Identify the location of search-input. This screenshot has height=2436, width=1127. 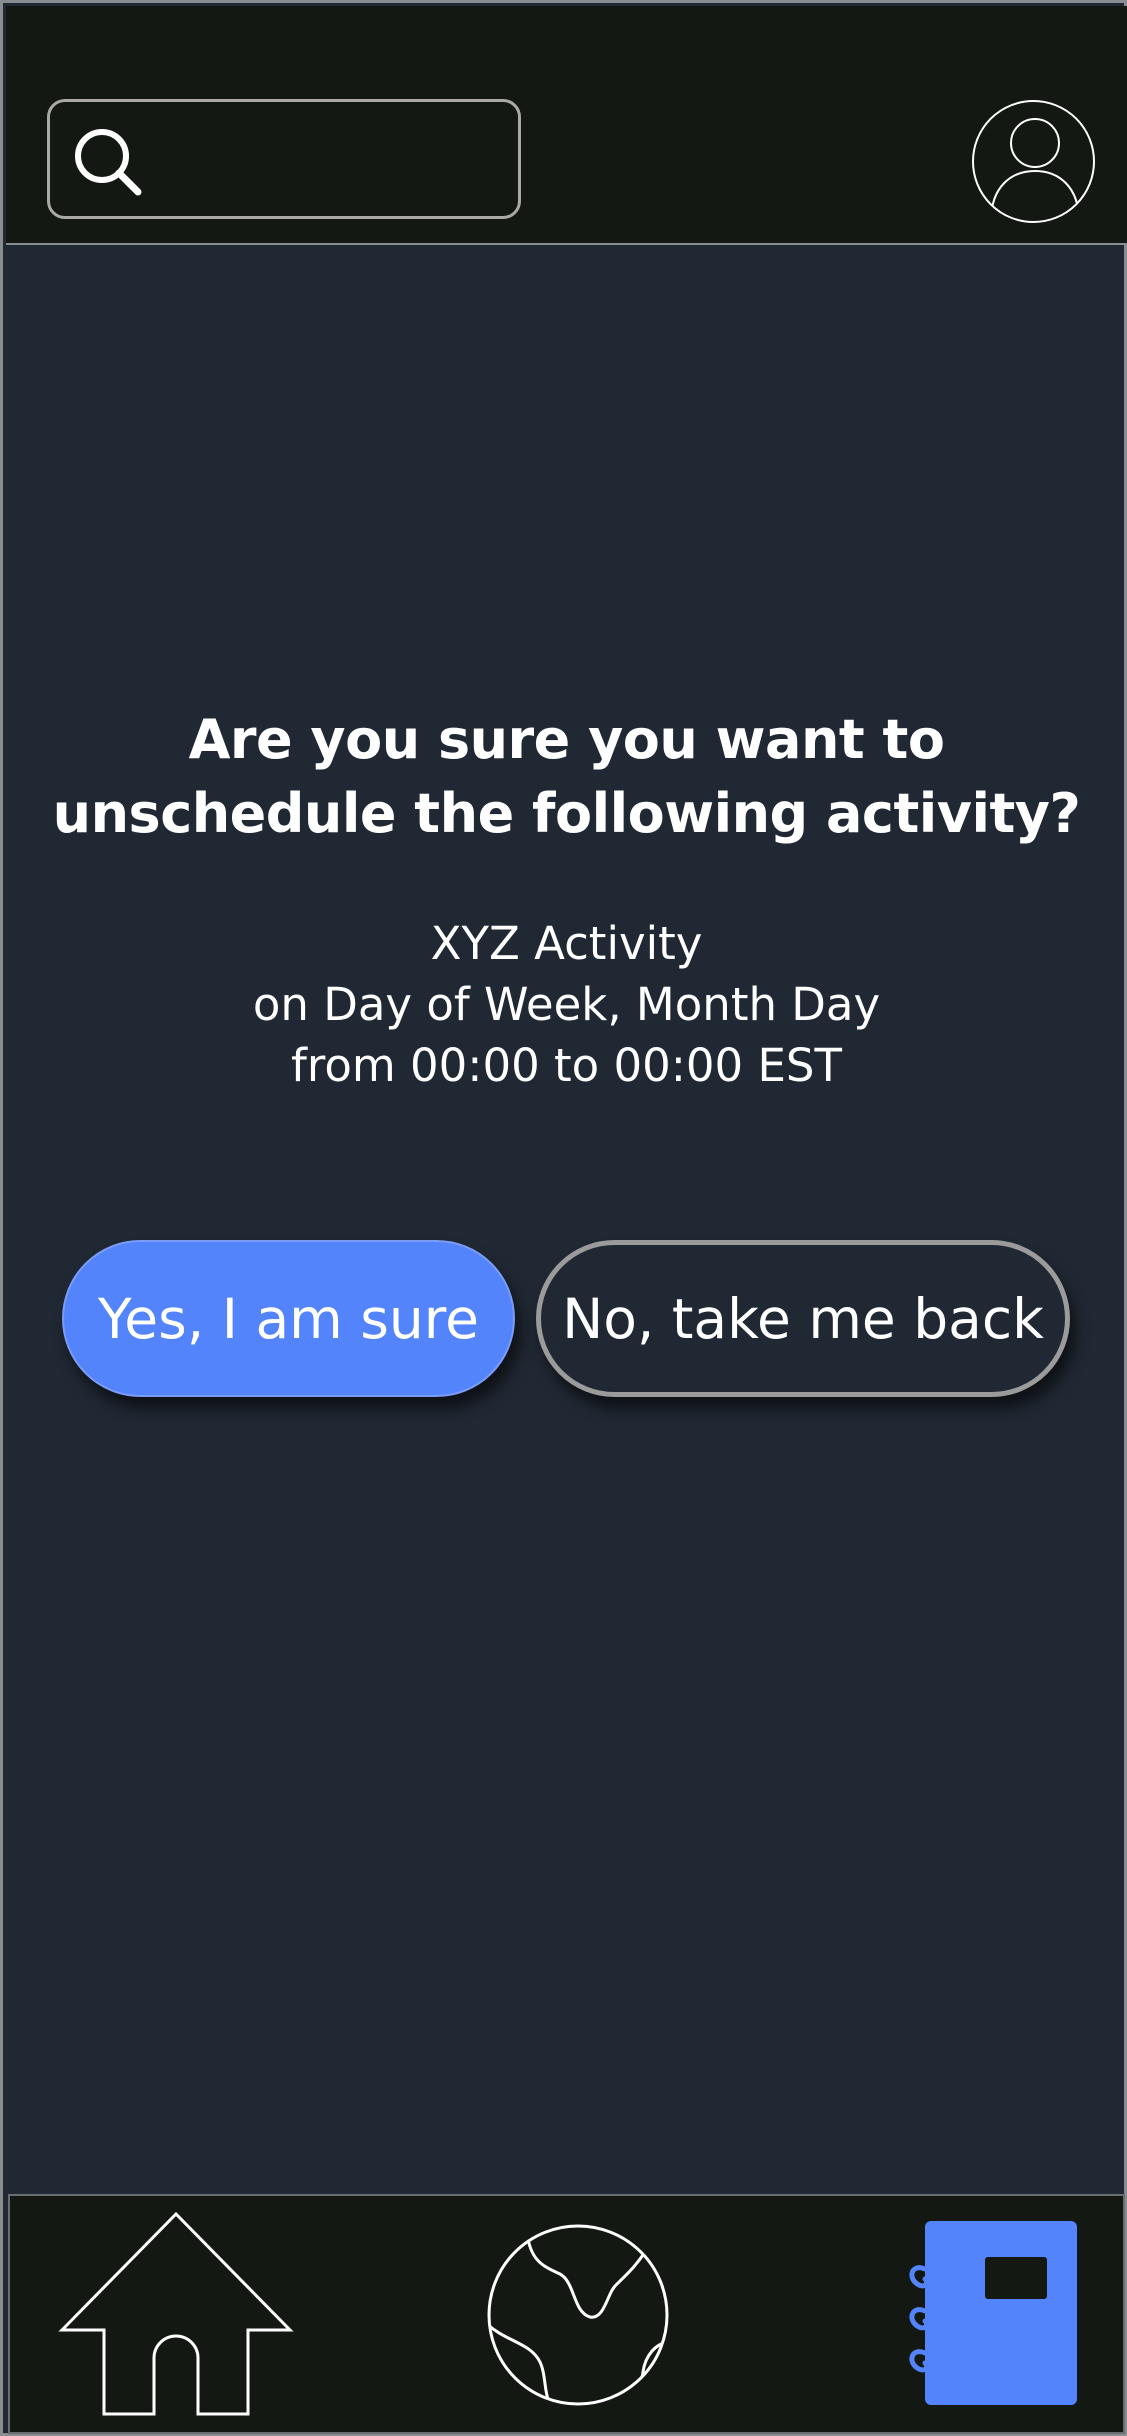
(337, 161).